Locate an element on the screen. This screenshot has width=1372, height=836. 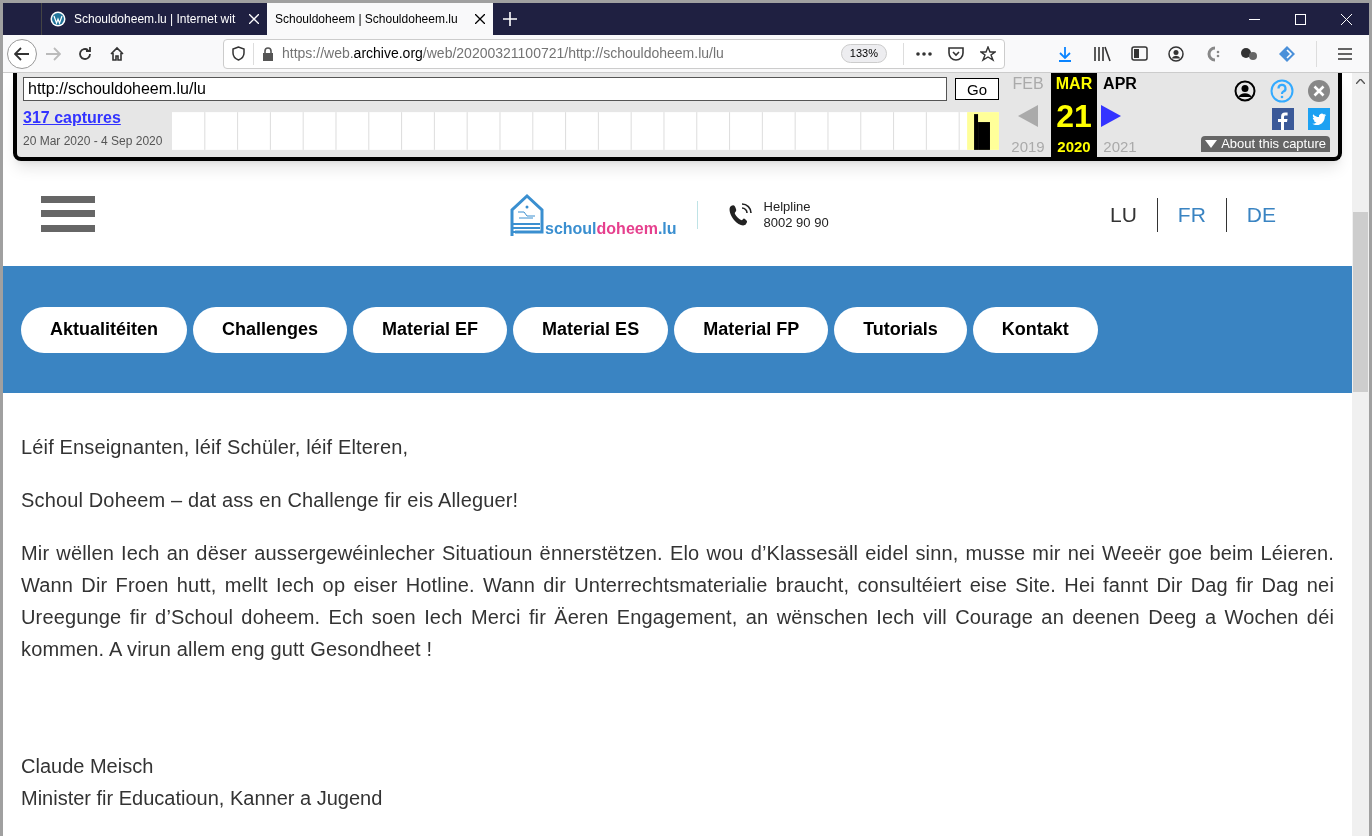
paragraph: Léif Enseignanten, léif Schüler, léif Elteren, is located at coordinates (215, 447).